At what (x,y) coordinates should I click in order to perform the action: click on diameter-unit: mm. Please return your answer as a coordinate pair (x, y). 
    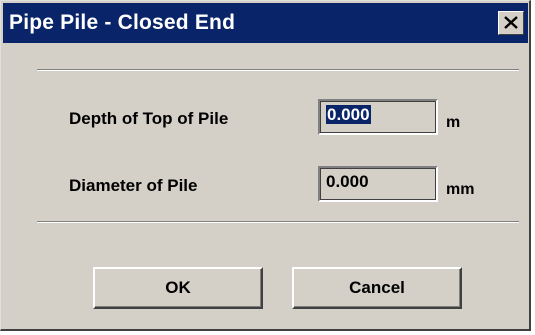
    Looking at the image, I should click on (460, 189).